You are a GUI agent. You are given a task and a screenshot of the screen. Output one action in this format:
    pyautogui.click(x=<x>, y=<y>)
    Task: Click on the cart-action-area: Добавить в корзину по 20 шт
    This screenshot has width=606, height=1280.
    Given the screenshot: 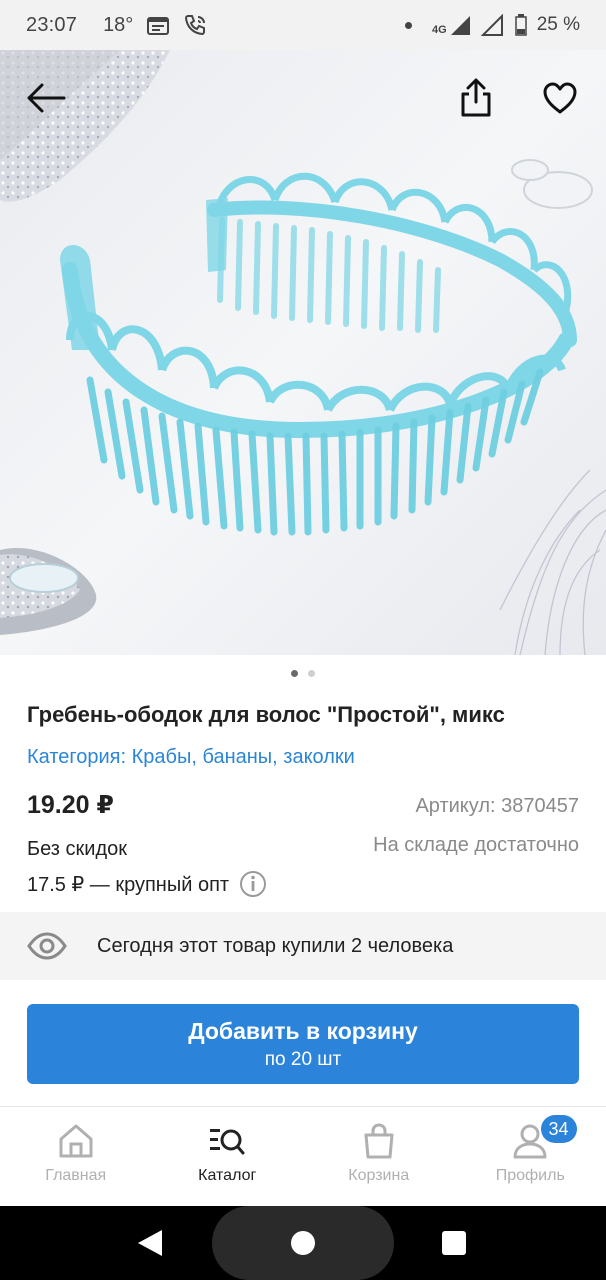 What is the action you would take?
    pyautogui.click(x=303, y=1044)
    